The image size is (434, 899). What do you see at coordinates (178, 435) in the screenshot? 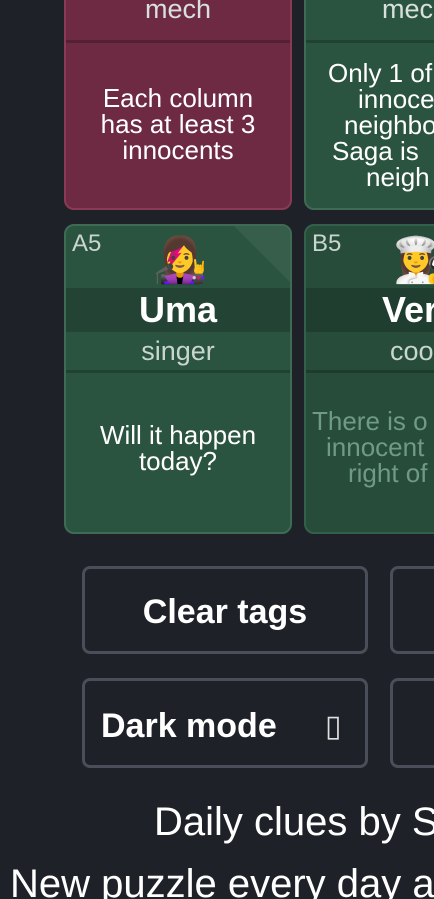
I see `clue-line: Will it happen` at bounding box center [178, 435].